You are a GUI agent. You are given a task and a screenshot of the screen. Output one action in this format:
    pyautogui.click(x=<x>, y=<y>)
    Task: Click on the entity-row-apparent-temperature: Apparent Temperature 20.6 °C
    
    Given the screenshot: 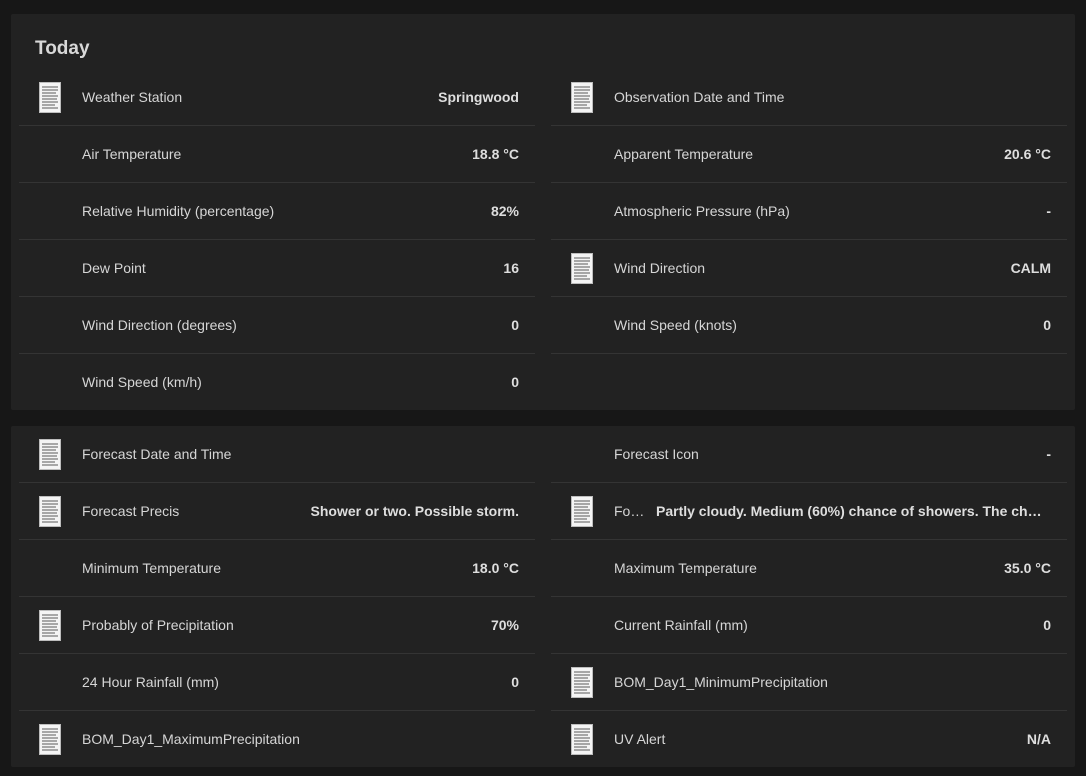 What is the action you would take?
    pyautogui.click(x=809, y=154)
    